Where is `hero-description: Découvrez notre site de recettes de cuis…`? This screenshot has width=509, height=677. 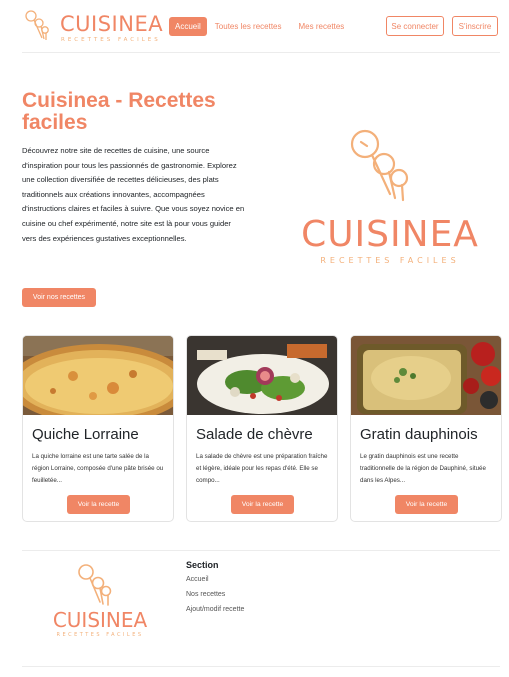 hero-description: Découvrez notre site de recettes de cuis… is located at coordinates (133, 194).